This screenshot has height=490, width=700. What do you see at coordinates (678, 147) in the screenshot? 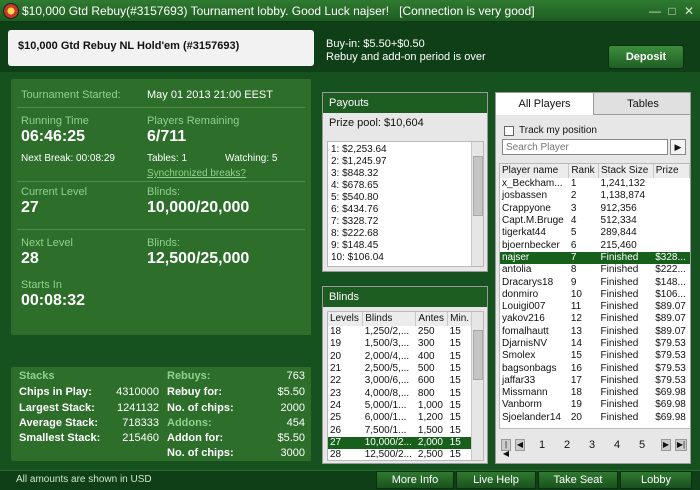
I see `search-go-button: ▶` at bounding box center [678, 147].